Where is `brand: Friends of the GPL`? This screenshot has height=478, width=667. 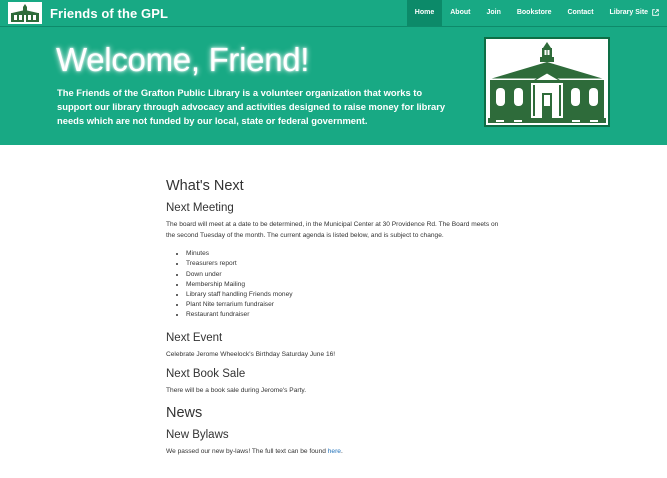
brand: Friends of the GPL is located at coordinates (88, 13).